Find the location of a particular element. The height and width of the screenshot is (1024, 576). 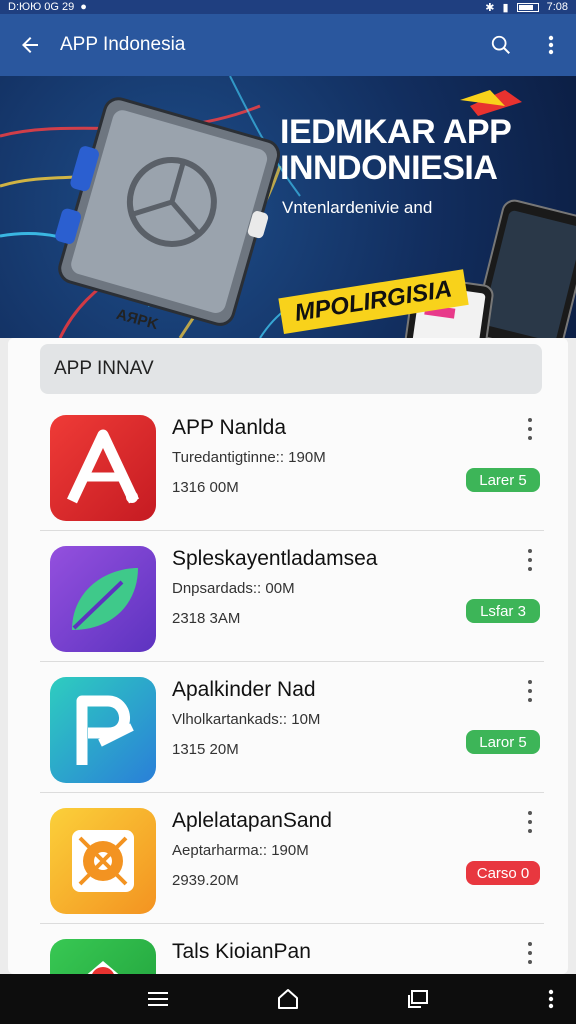

page-title: APP Indonesia is located at coordinates (123, 44).